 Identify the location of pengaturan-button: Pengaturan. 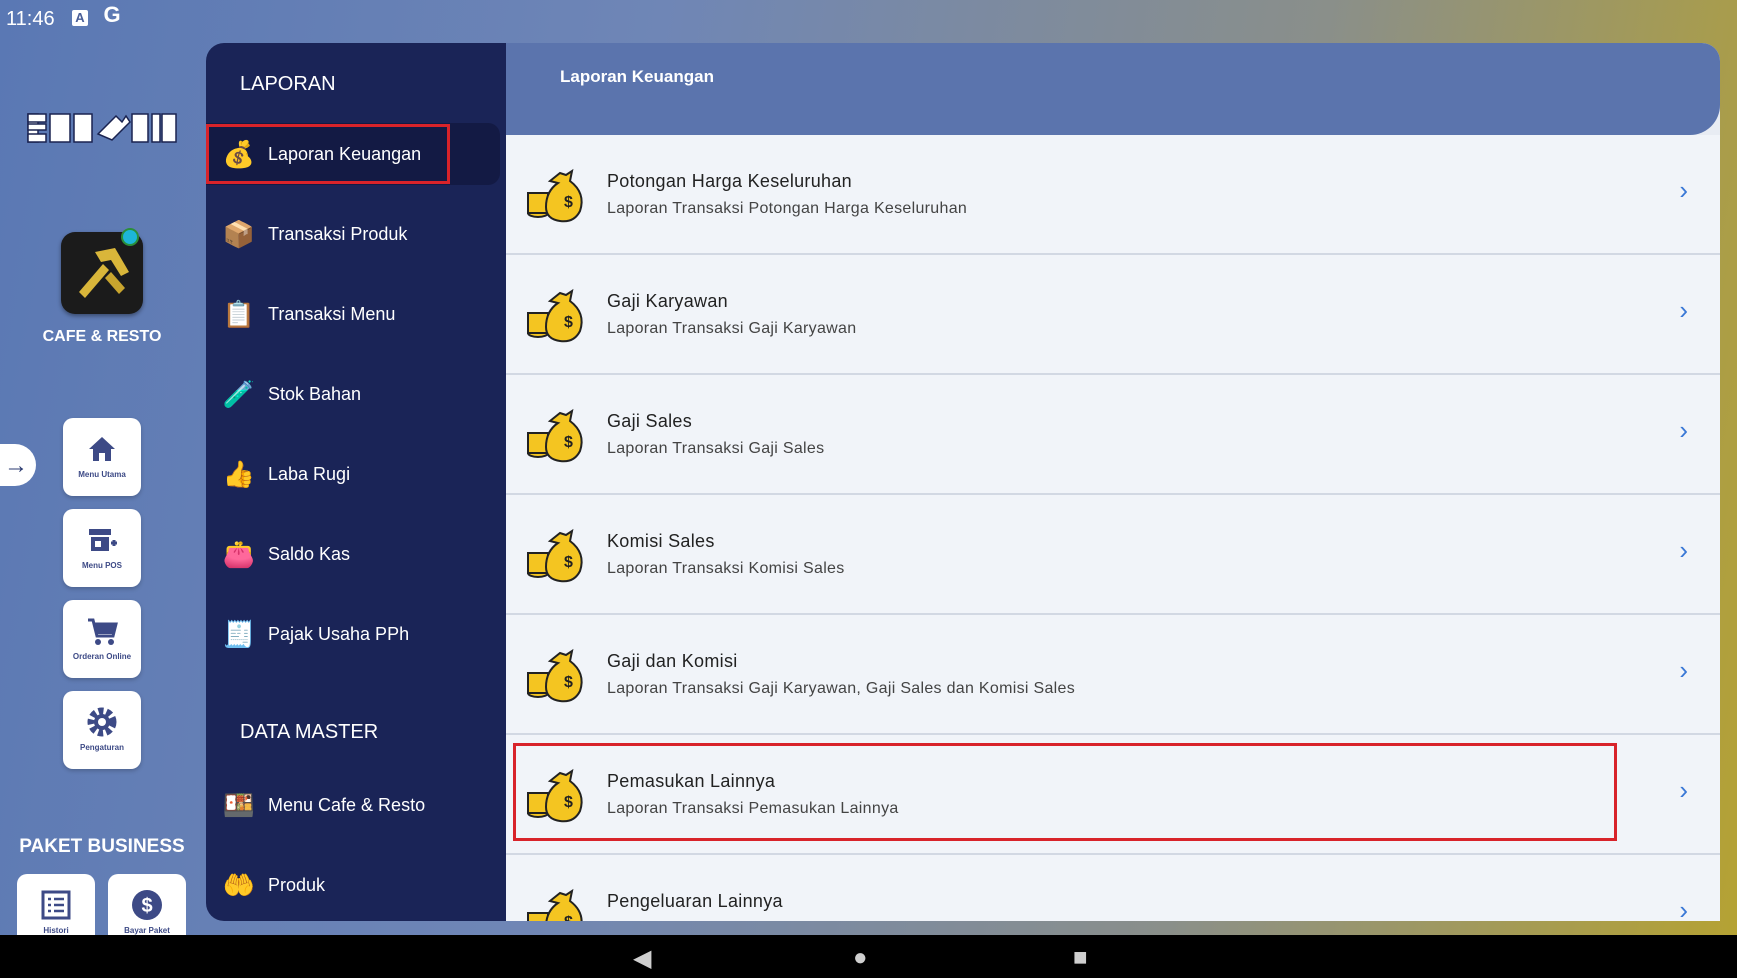
(102, 730).